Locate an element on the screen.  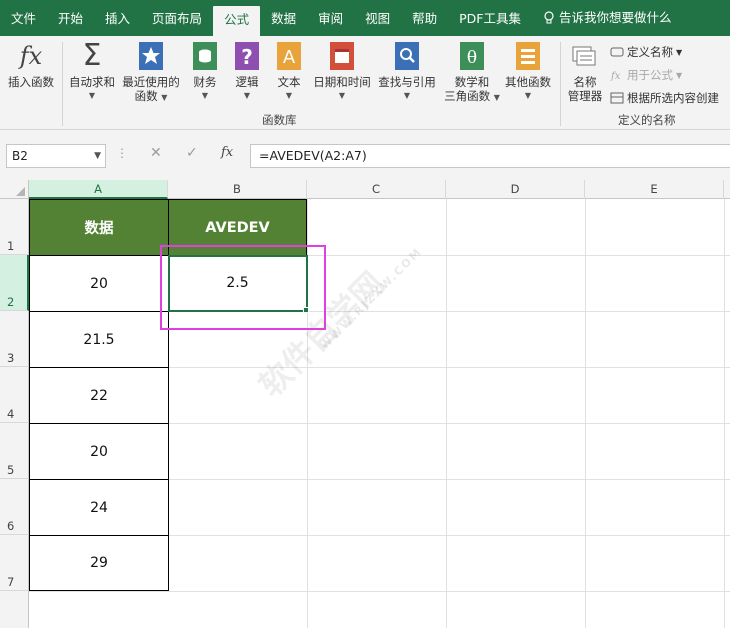
question-book-icon: ? is located at coordinates (247, 56).